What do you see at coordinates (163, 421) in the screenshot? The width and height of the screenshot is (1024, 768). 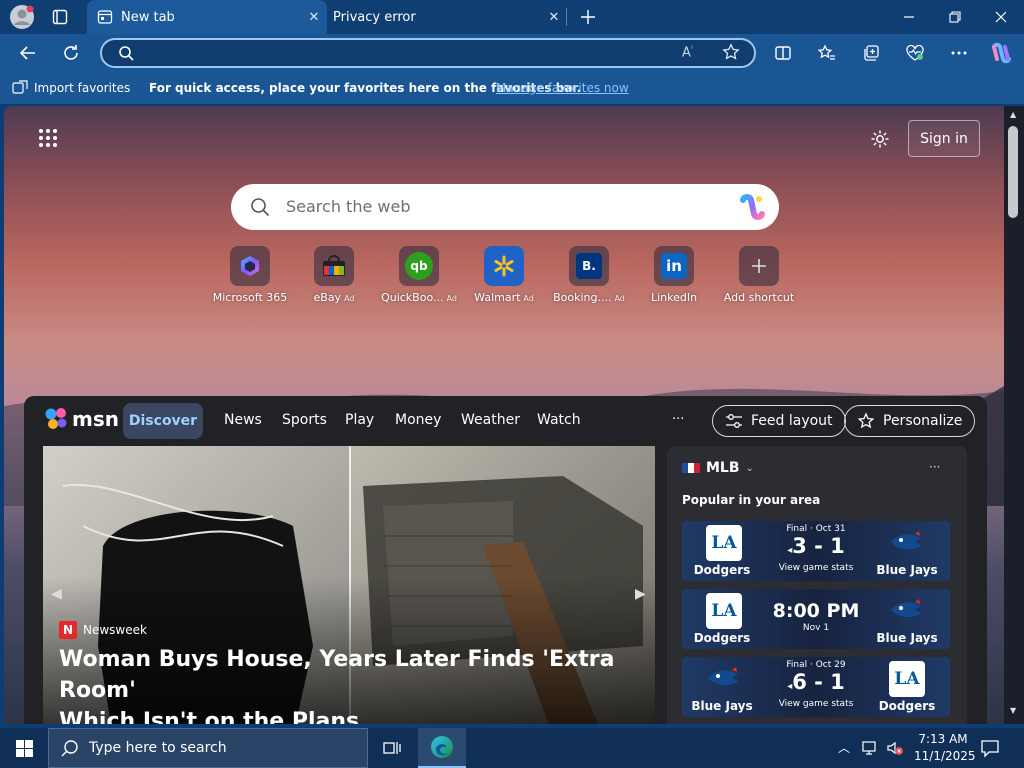 I see `nav-discover: Discover` at bounding box center [163, 421].